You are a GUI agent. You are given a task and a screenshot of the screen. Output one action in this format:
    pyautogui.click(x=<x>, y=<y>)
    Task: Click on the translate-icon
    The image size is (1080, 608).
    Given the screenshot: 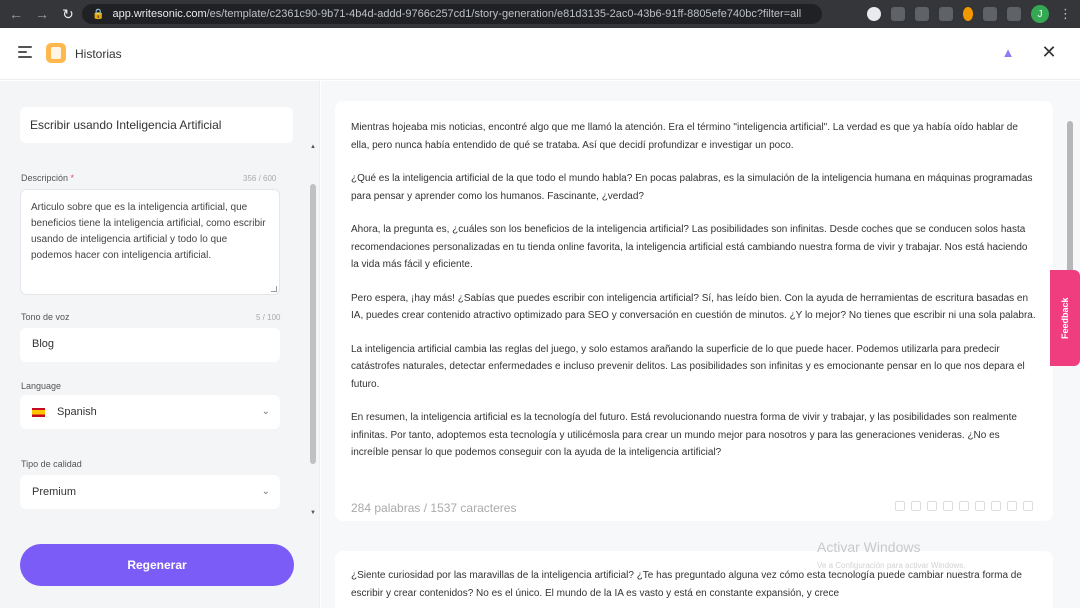 What is the action you would take?
    pyautogui.click(x=898, y=14)
    